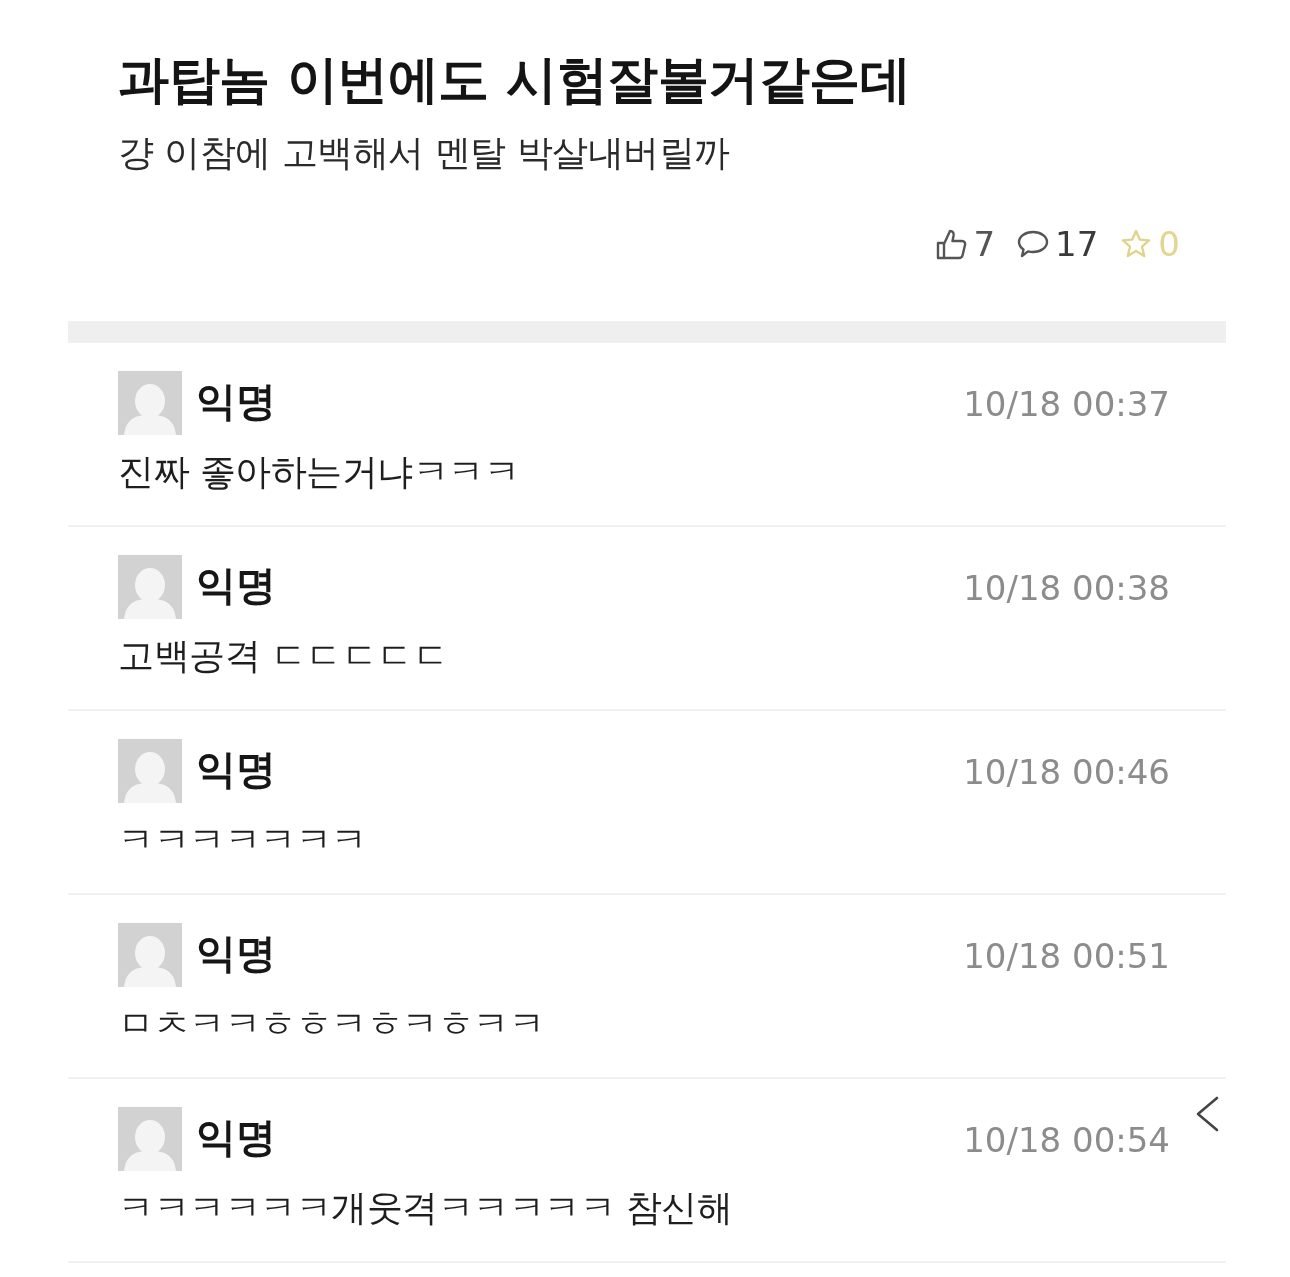 This screenshot has width=1290, height=1277. Describe the element at coordinates (1033, 243) in the screenshot. I see `speech-bubble-icon` at that location.